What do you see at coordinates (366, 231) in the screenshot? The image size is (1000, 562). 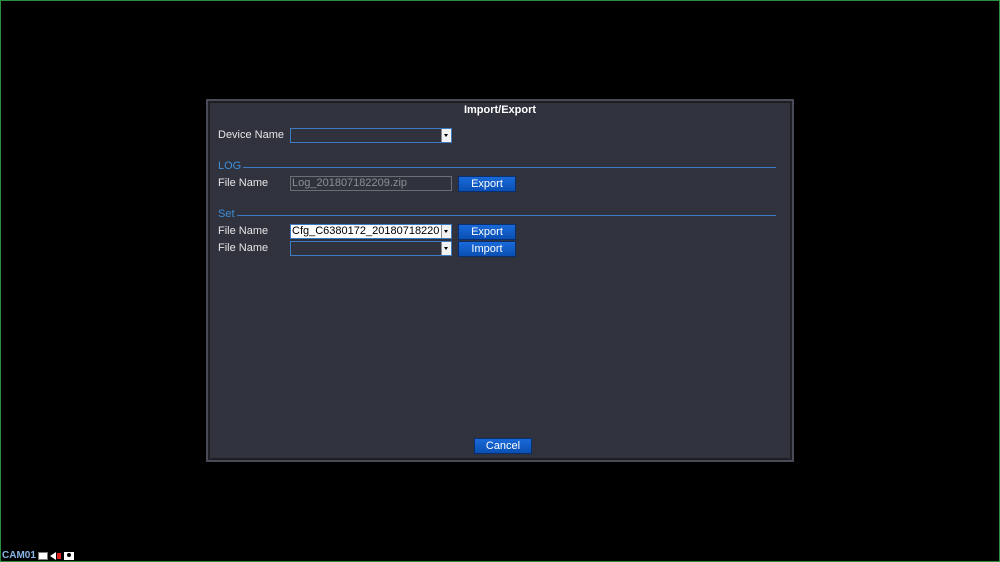 I see `set-export-file-value: Cfg_C6380172_20180718220` at bounding box center [366, 231].